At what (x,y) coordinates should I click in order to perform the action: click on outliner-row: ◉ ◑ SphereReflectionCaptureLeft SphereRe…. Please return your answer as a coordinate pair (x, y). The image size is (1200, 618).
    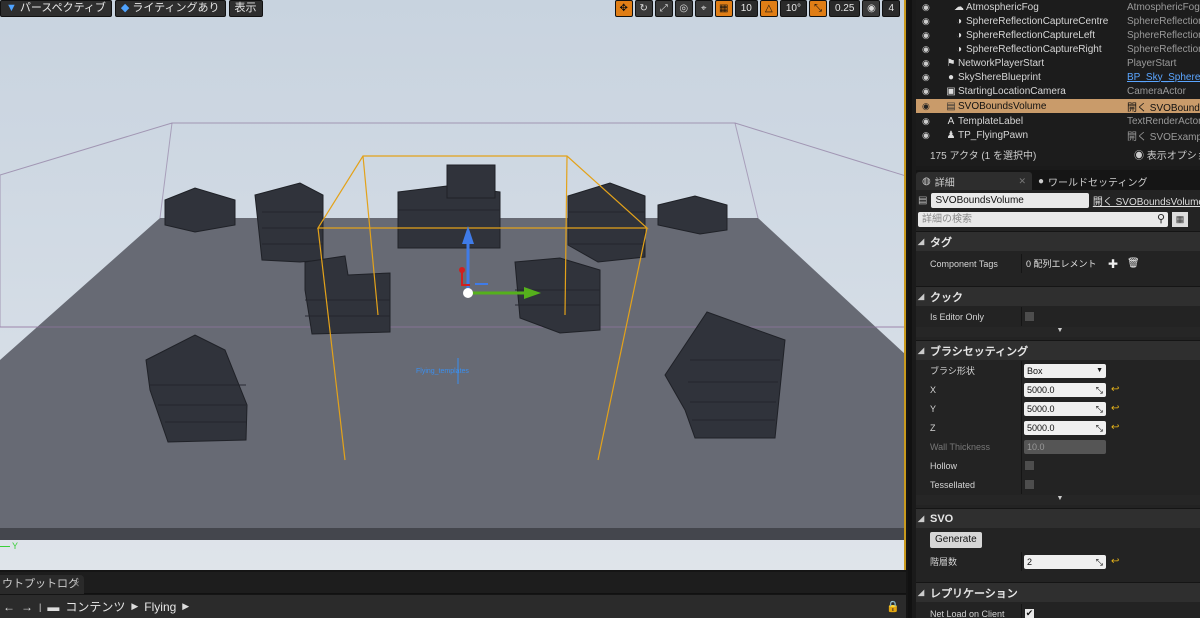
    Looking at the image, I should click on (1058, 35).